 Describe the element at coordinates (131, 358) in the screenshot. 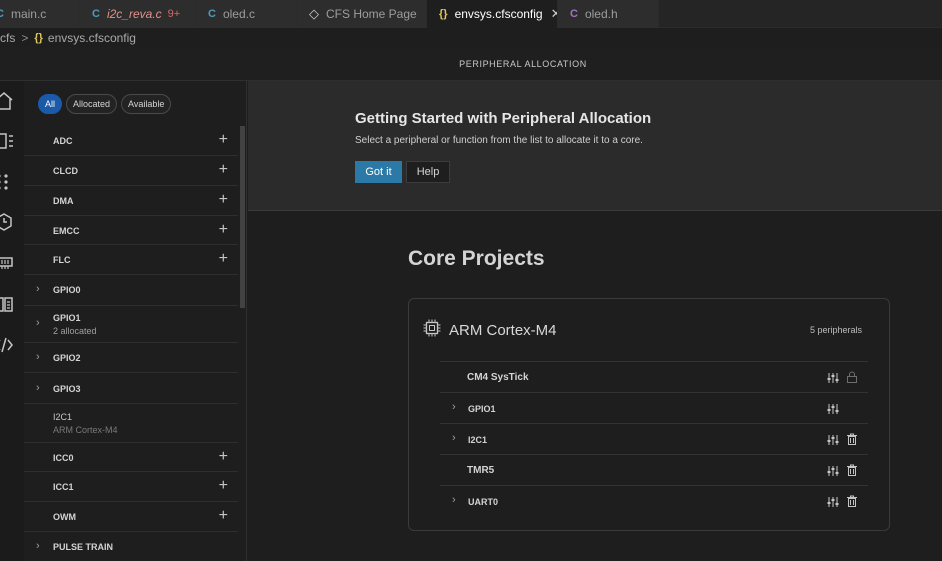

I see `list-item: › GPIO2` at that location.